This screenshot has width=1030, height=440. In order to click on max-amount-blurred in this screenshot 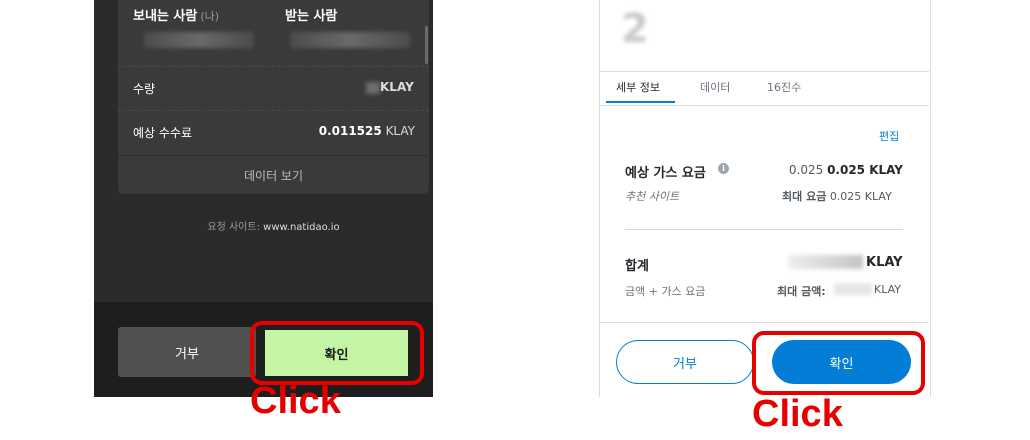, I will do `click(853, 289)`.